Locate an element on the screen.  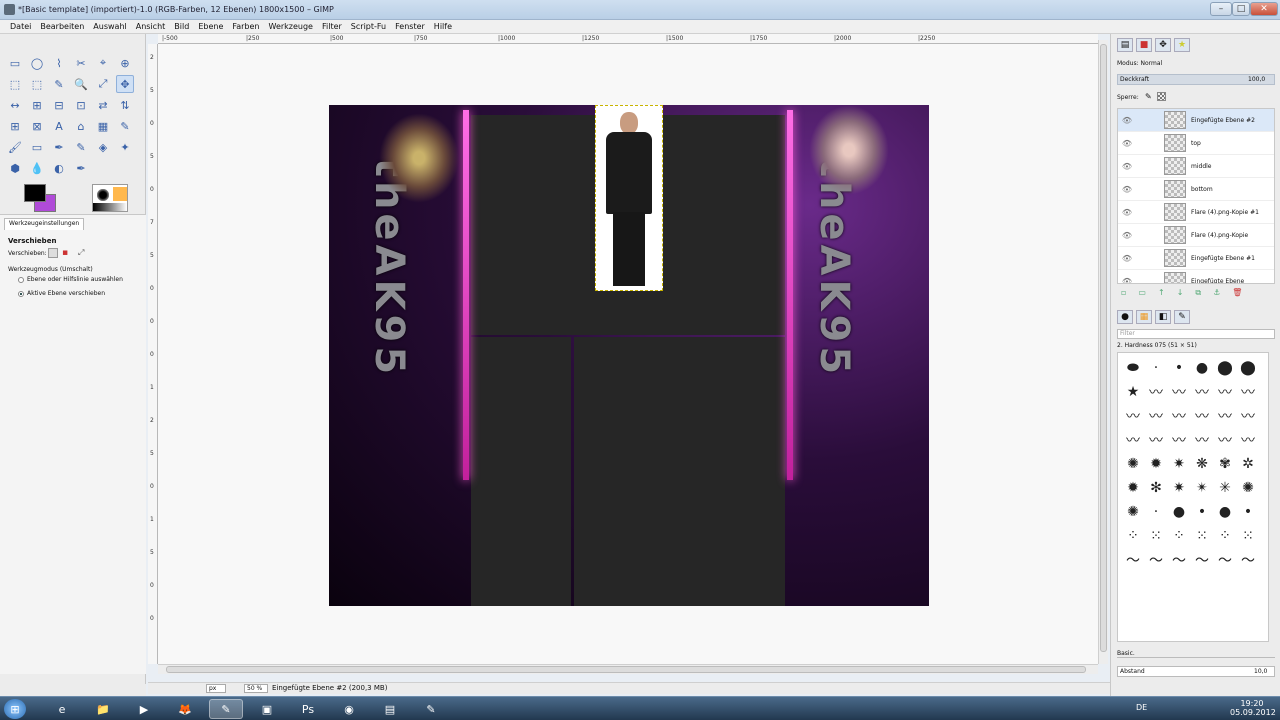
tool-options-tab: Werkzeugeinstellungen is located at coordinates (44, 224).